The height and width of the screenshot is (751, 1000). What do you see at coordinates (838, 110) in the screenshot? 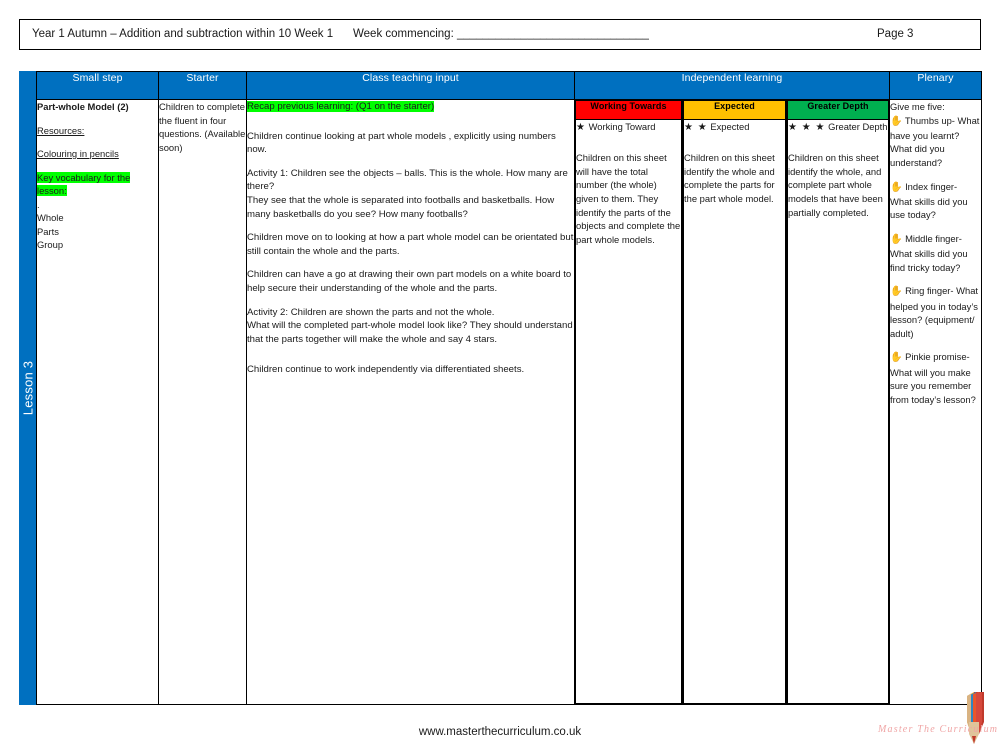
I see `band-header-greater-depth: Greater Depth` at bounding box center [838, 110].